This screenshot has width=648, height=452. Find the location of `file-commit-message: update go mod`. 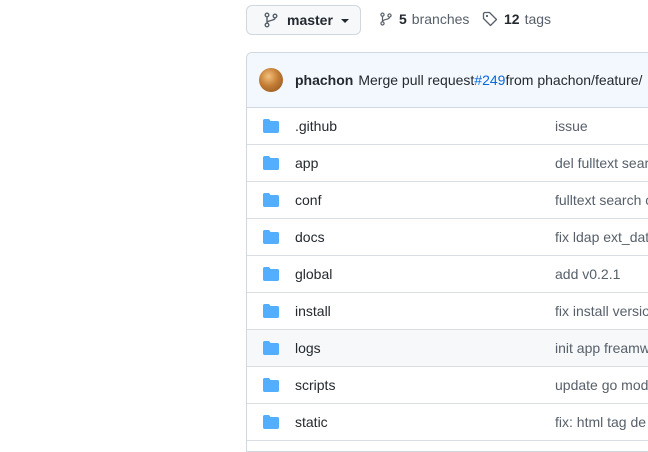

file-commit-message: update go mod is located at coordinates (601, 385).